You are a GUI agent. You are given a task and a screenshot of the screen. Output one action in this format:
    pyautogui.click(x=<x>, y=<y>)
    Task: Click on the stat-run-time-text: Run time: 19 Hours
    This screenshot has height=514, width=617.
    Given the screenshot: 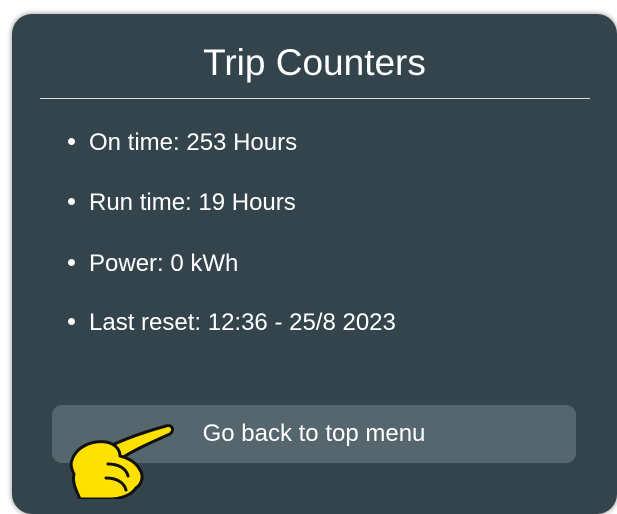 What is the action you would take?
    pyautogui.click(x=192, y=202)
    